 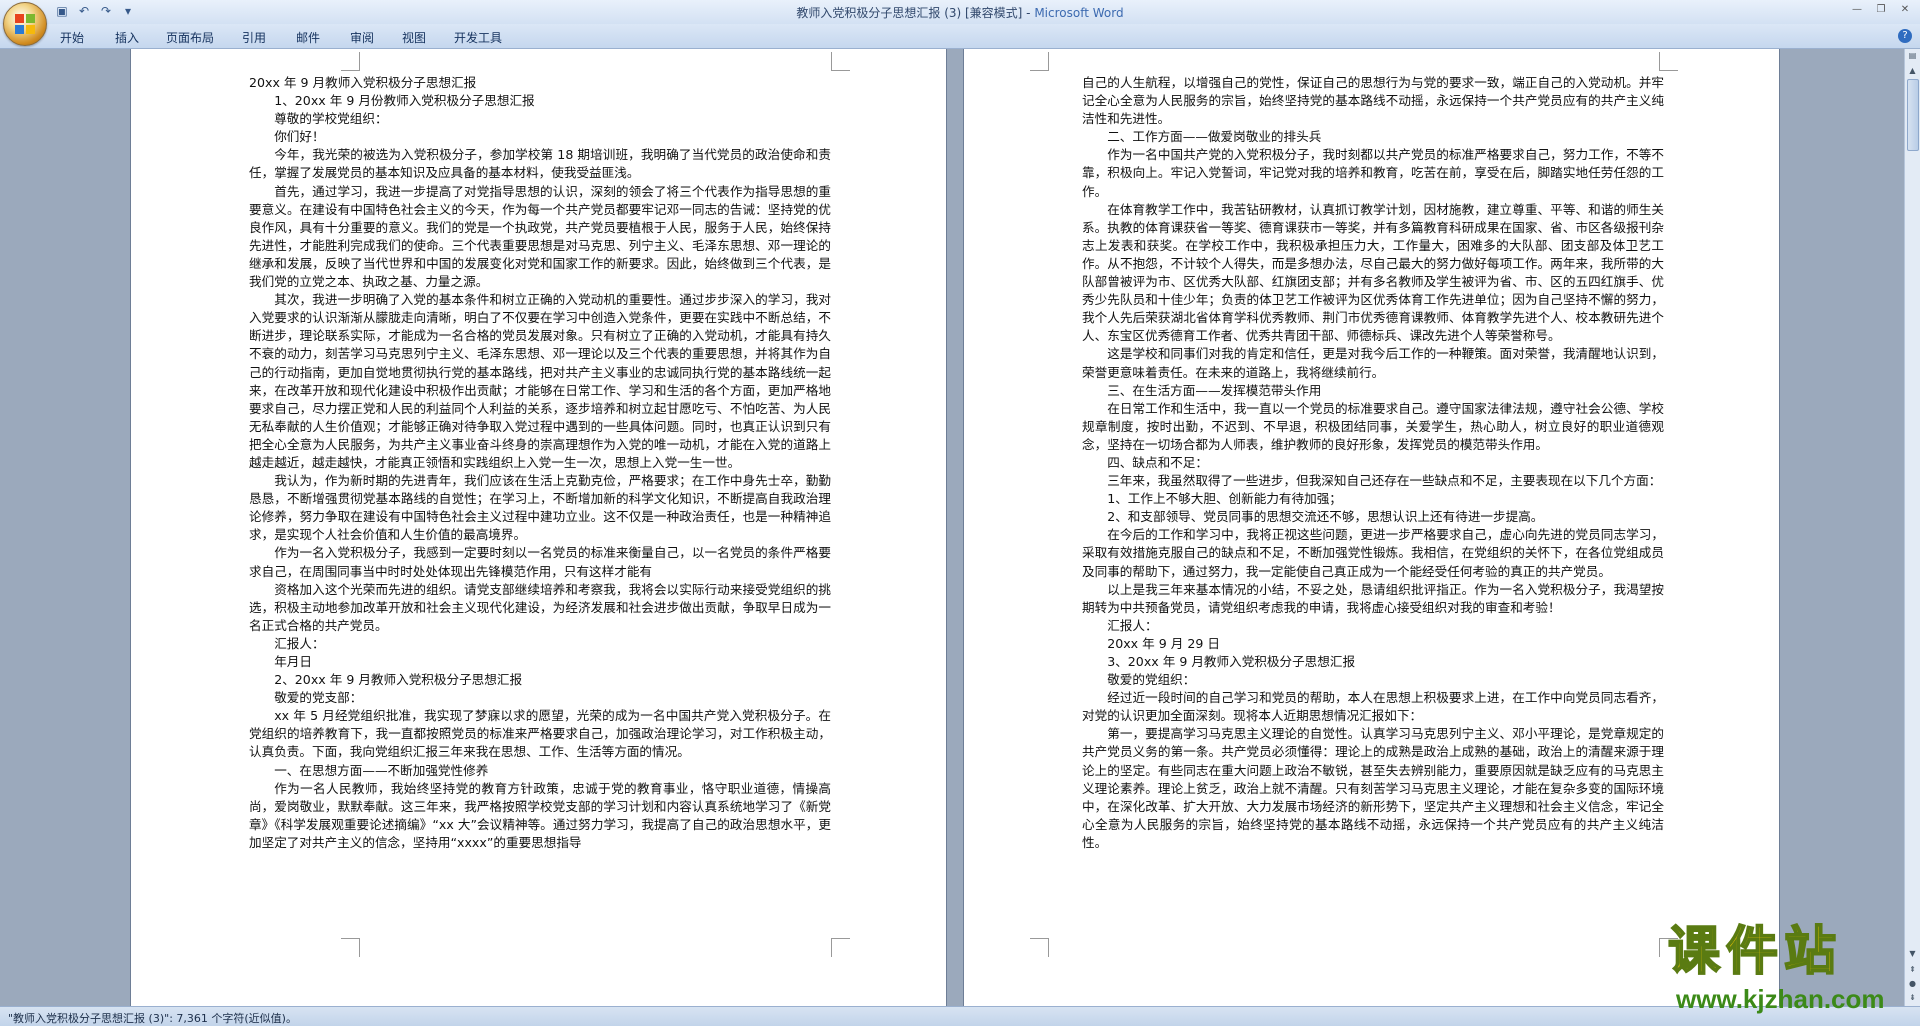 What do you see at coordinates (190, 37) in the screenshot?
I see `tab-page-layout: 页面布局` at bounding box center [190, 37].